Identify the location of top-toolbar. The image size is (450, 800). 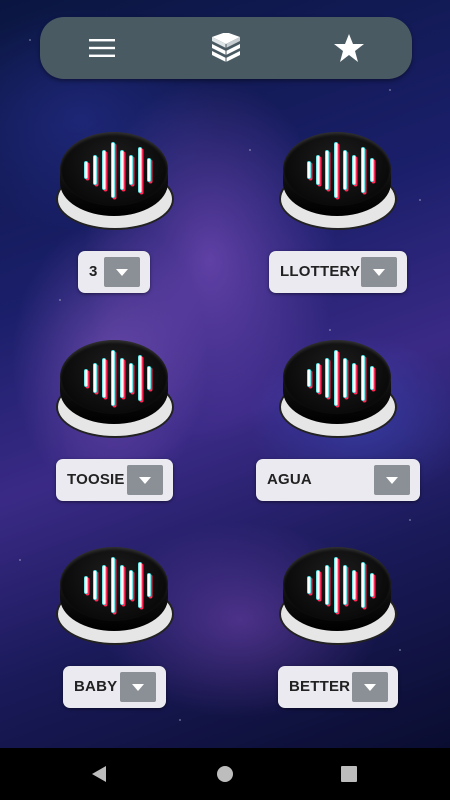
(226, 48).